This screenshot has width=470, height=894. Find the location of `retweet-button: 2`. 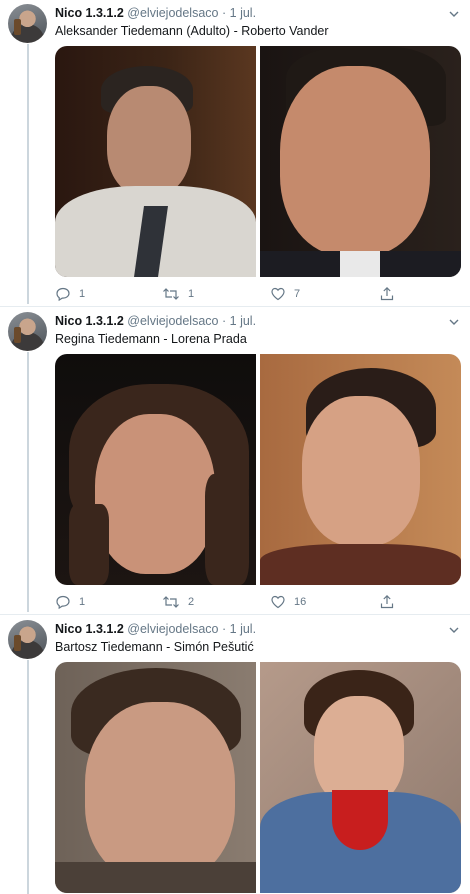

retweet-button: 2 is located at coordinates (178, 602).